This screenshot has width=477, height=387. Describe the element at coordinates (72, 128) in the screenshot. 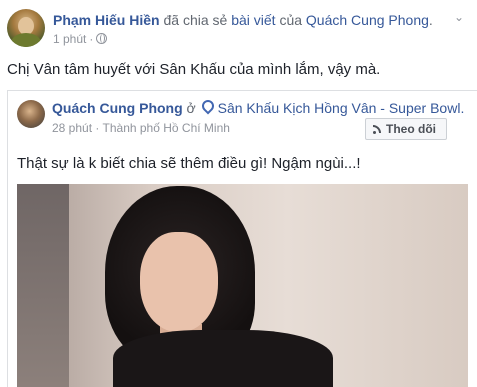

I see `shared-timestamp: 28 phút` at that location.